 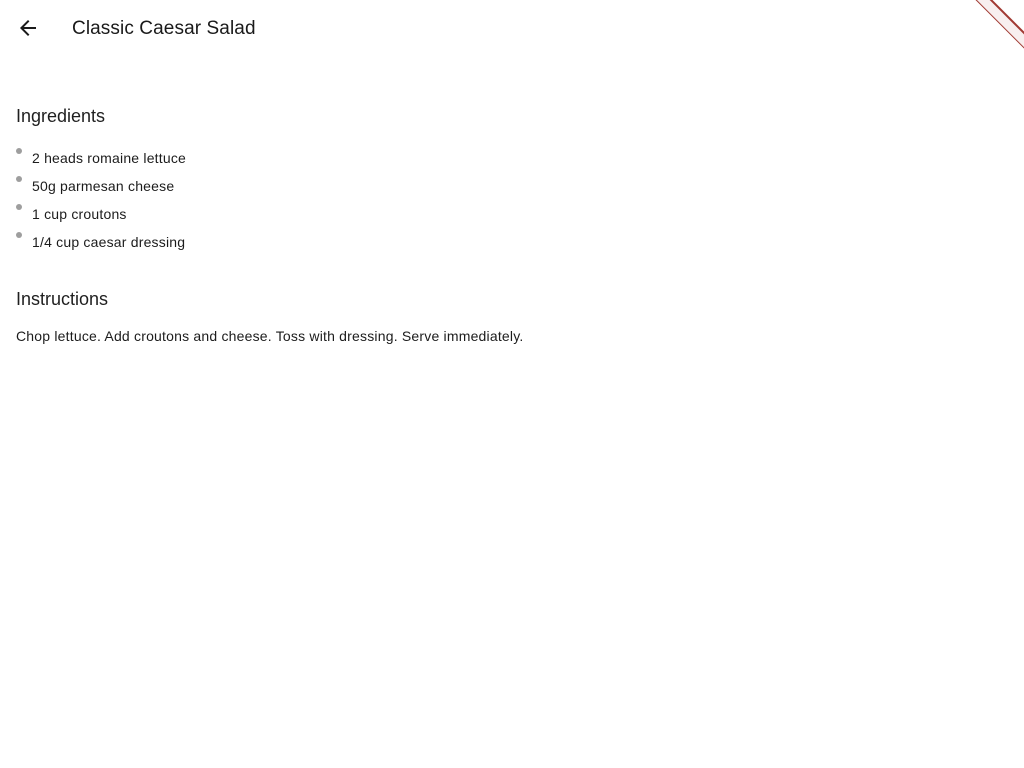 I want to click on arrow-back-icon, so click(x=28, y=28).